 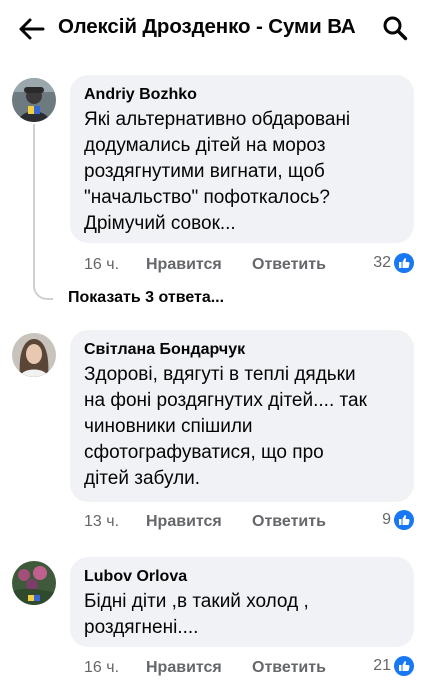 I want to click on comment-author: Lubov Orlova, so click(x=242, y=577).